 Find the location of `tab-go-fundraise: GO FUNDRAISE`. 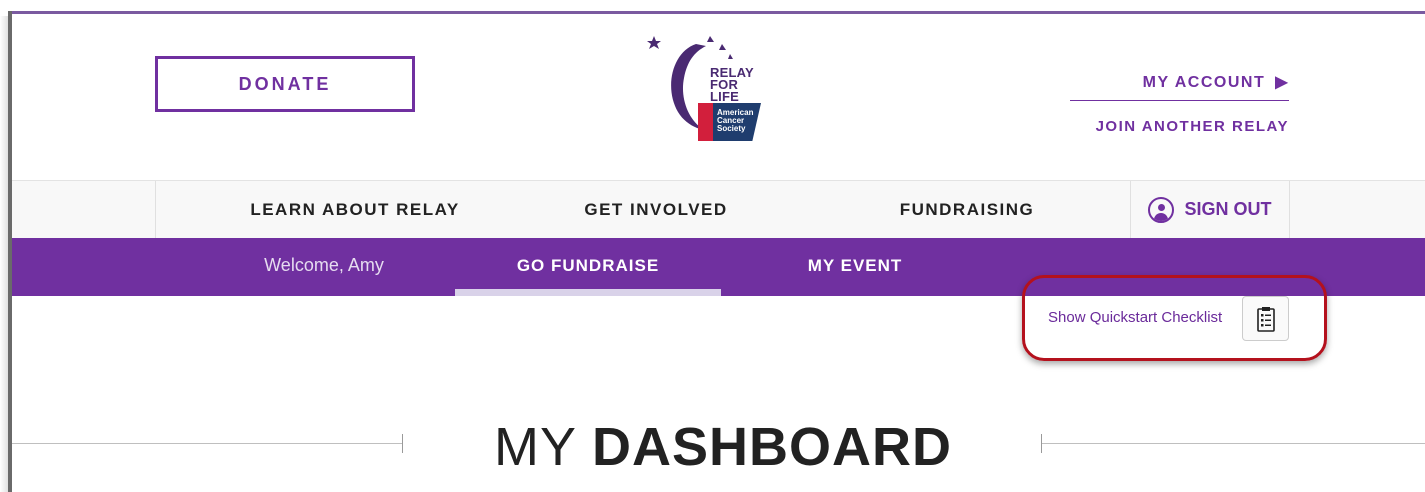

tab-go-fundraise: GO FUNDRAISE is located at coordinates (588, 265).